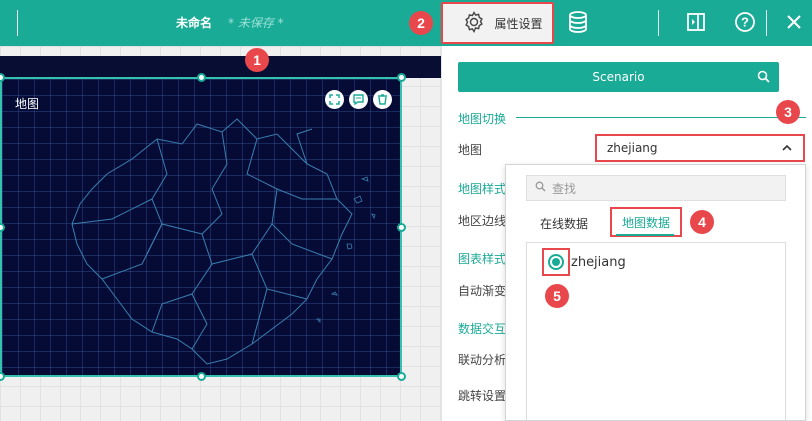  What do you see at coordinates (557, 296) in the screenshot?
I see `callout-5: 5` at bounding box center [557, 296].